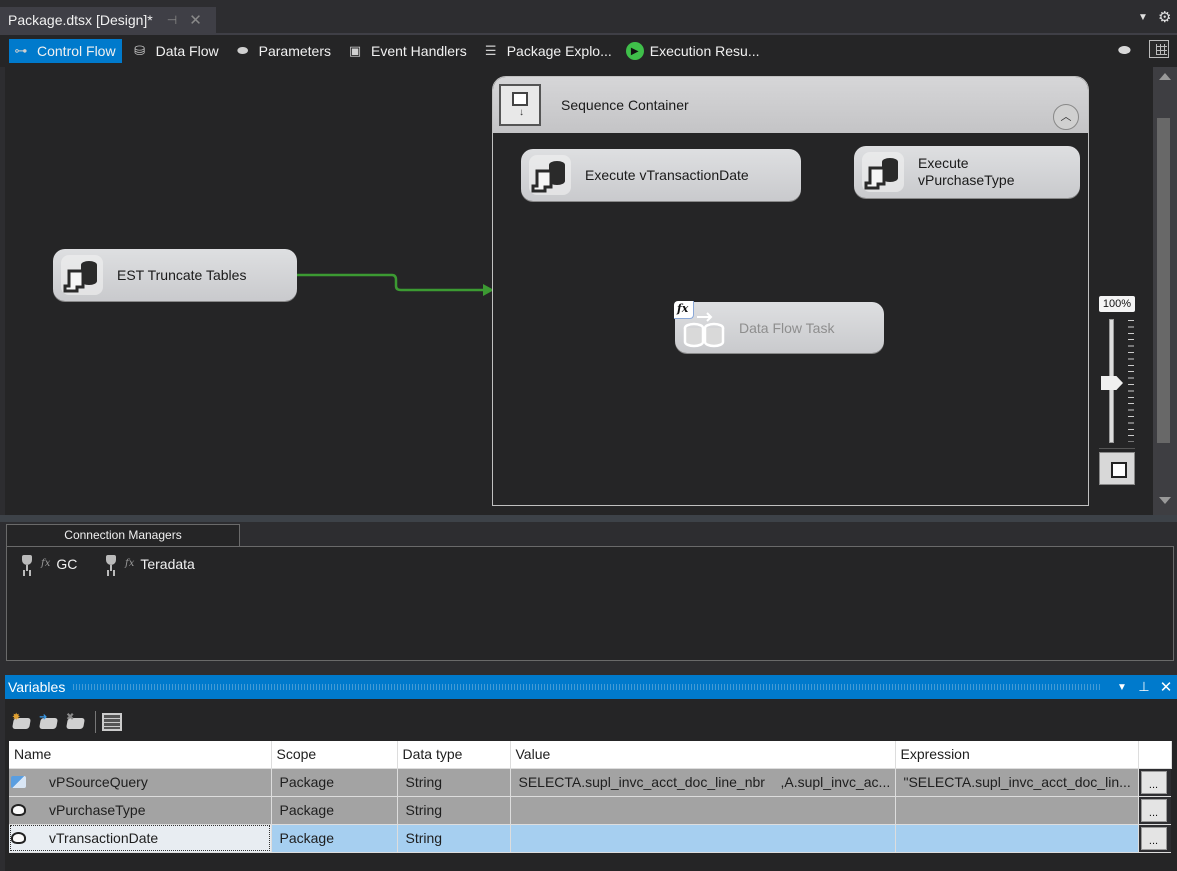 The height and width of the screenshot is (871, 1177). Describe the element at coordinates (588, 518) in the screenshot. I see `pane-splitter` at that location.